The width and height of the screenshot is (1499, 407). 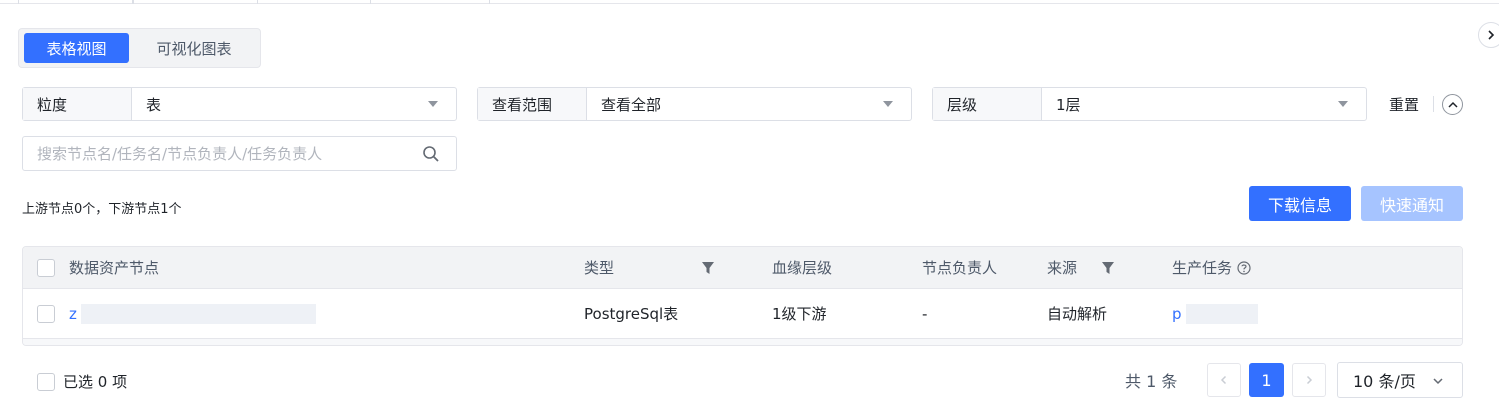 What do you see at coordinates (46, 313) in the screenshot?
I see `row-checkbox` at bounding box center [46, 313].